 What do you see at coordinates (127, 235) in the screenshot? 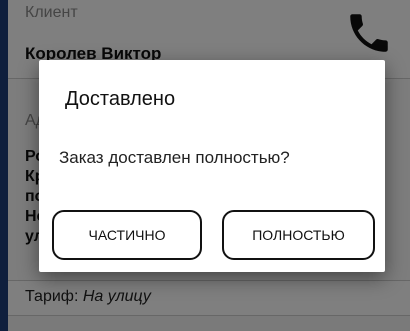
I see `partial-button: ЧАСТИЧНО` at bounding box center [127, 235].